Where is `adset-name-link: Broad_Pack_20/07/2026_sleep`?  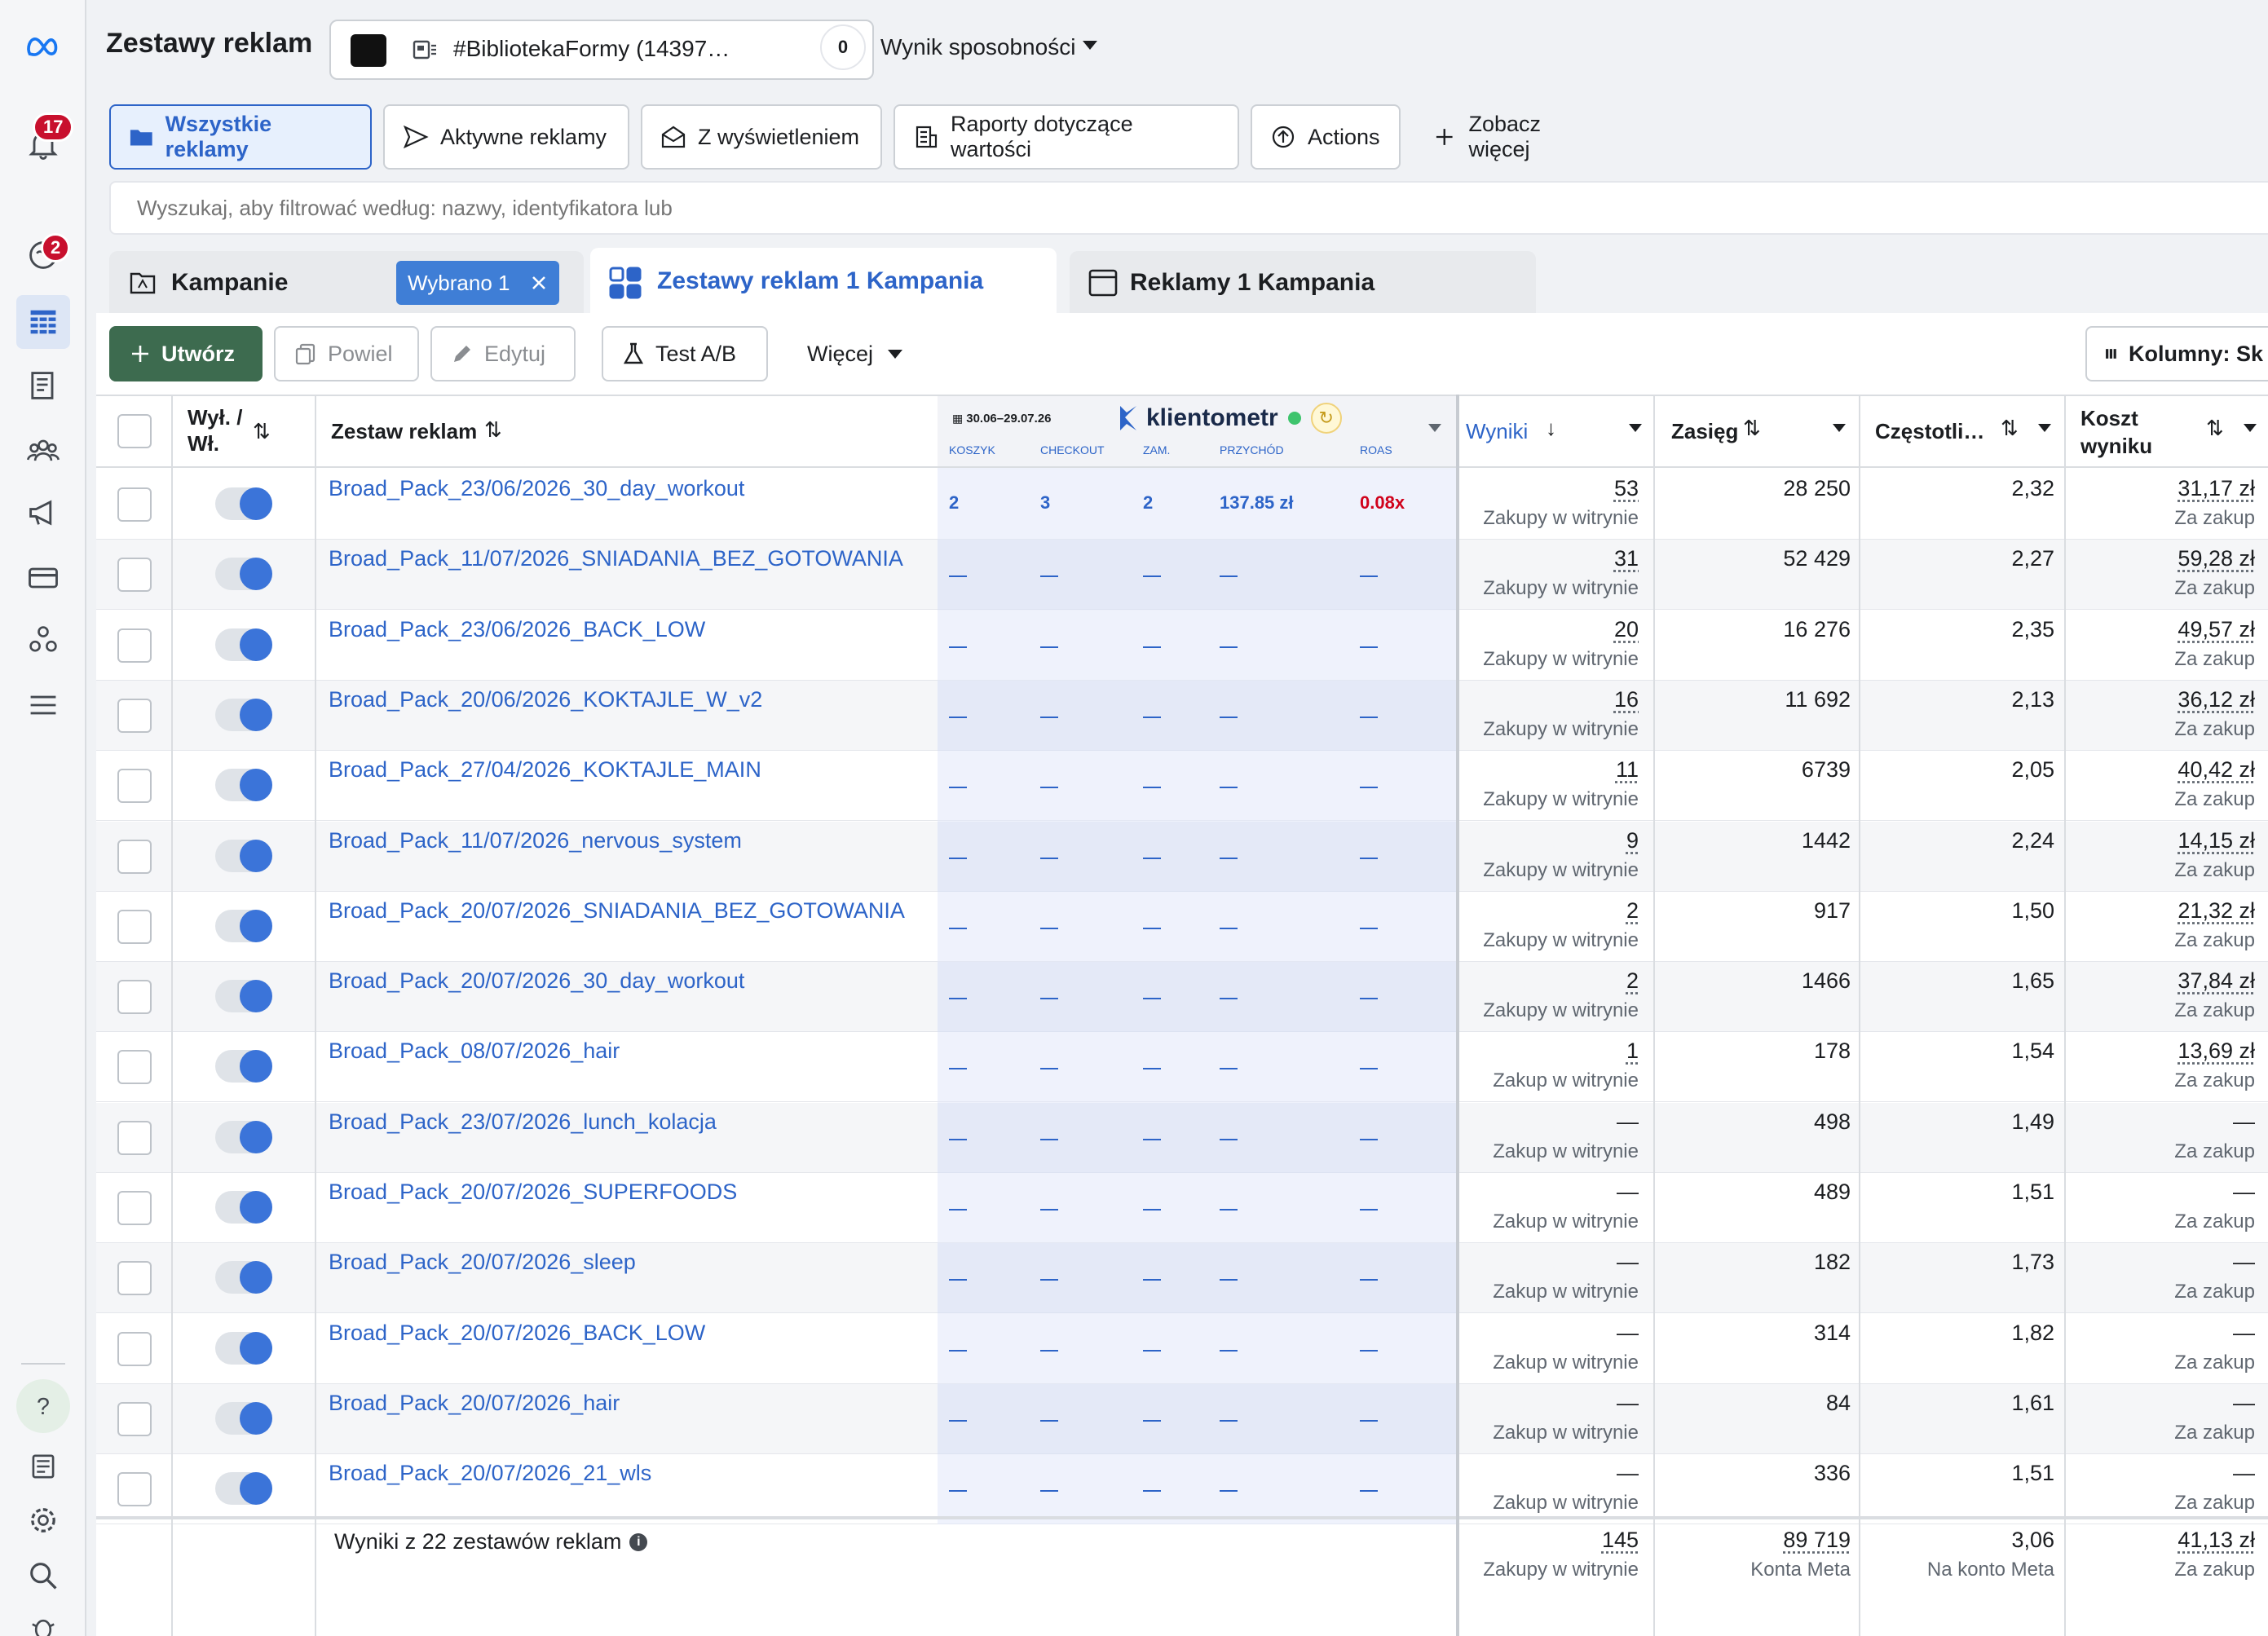 adset-name-link: Broad_Pack_20/07/2026_sleep is located at coordinates (482, 1262).